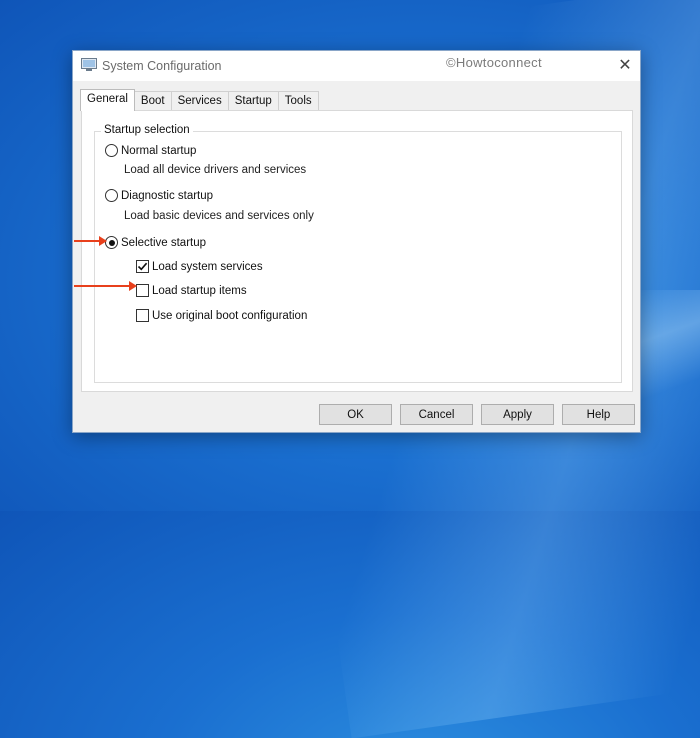  I want to click on normal-startup-description: Load all device drivers and services, so click(215, 170).